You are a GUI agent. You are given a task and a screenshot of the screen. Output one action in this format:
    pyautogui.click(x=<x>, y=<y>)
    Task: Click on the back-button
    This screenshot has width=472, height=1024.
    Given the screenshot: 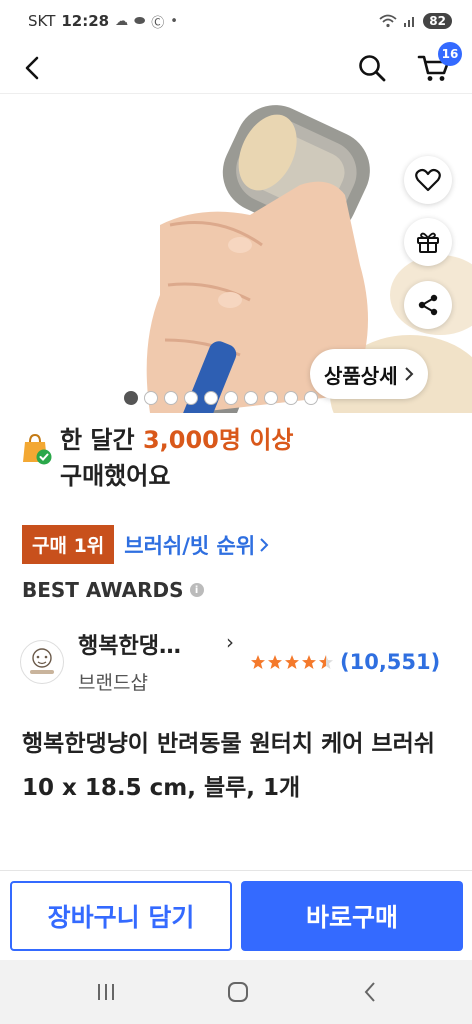 What is the action you would take?
    pyautogui.click(x=32, y=68)
    